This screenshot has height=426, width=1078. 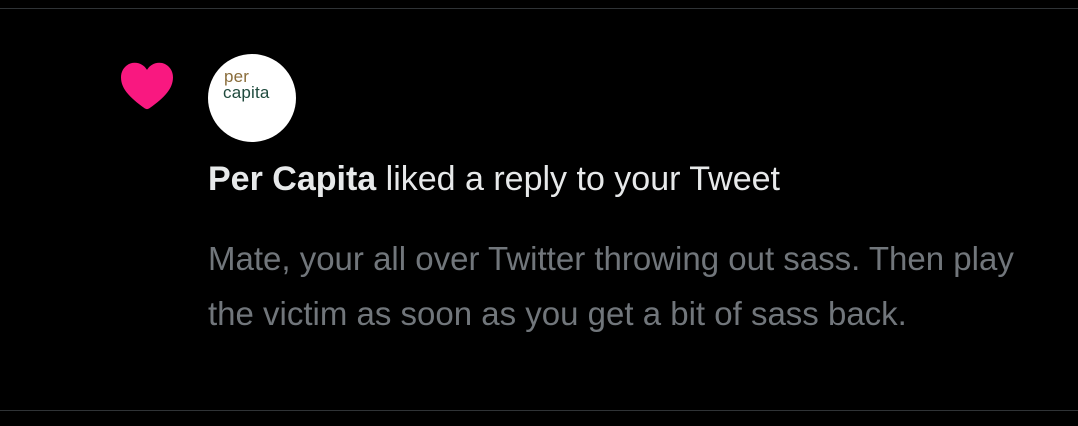 I want to click on notification-headline: Per Capita liked a reply to your Tweet, so click(x=494, y=179).